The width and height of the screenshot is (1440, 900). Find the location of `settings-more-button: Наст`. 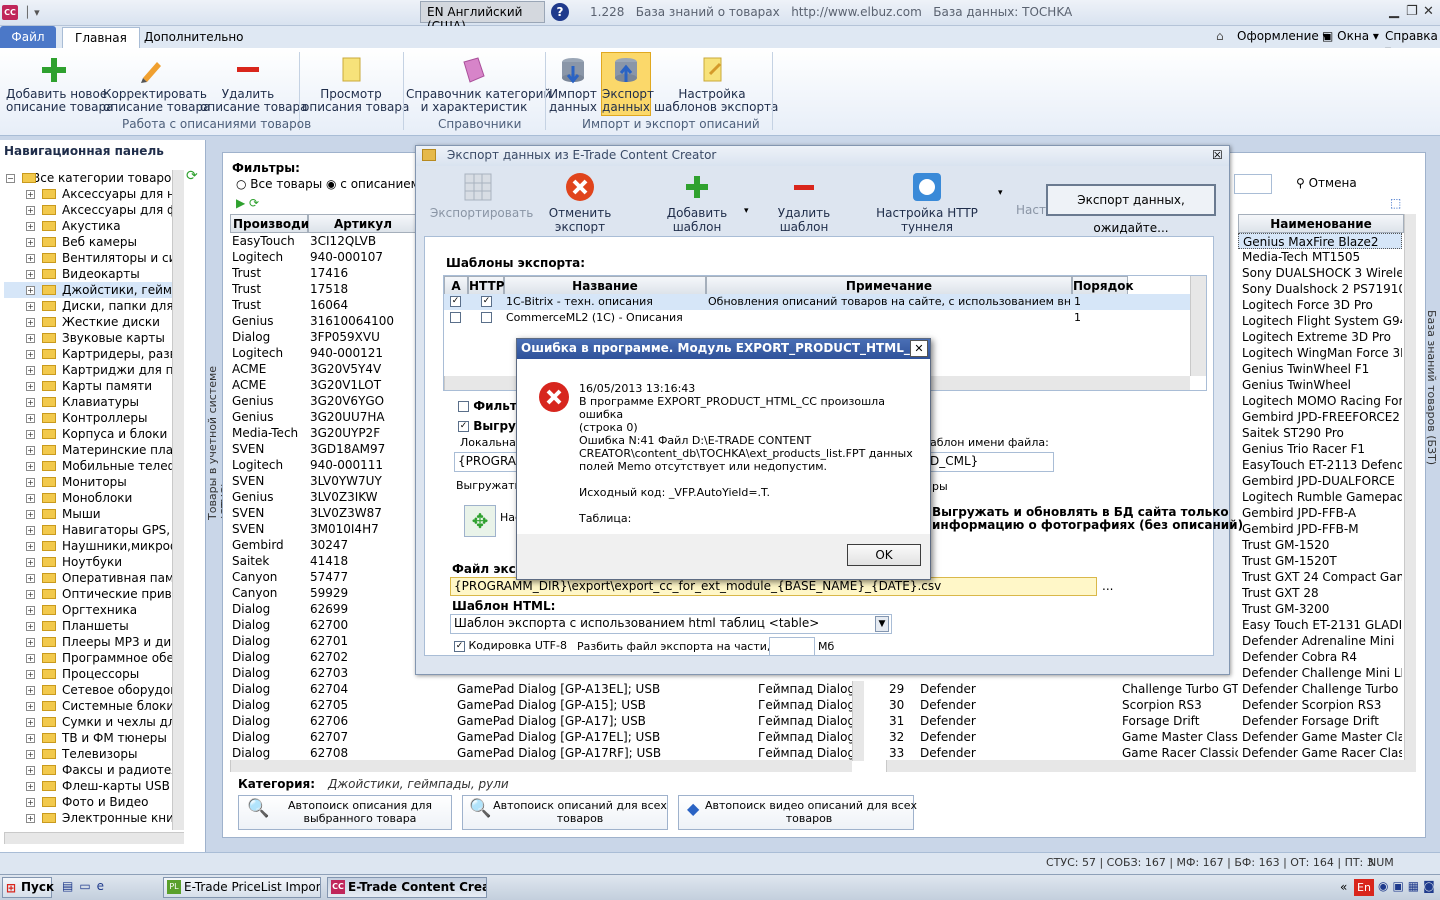

settings-more-button: Наст is located at coordinates (1031, 210).